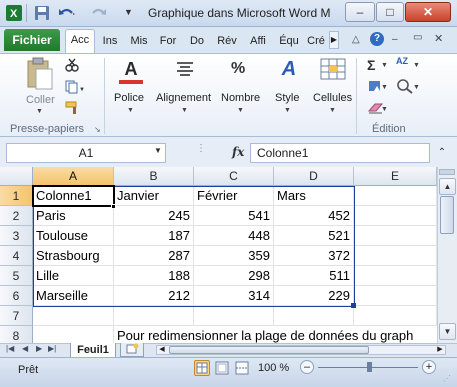 The image size is (457, 387). Describe the element at coordinates (234, 256) in the screenshot. I see `cell-c4: 359` at that location.